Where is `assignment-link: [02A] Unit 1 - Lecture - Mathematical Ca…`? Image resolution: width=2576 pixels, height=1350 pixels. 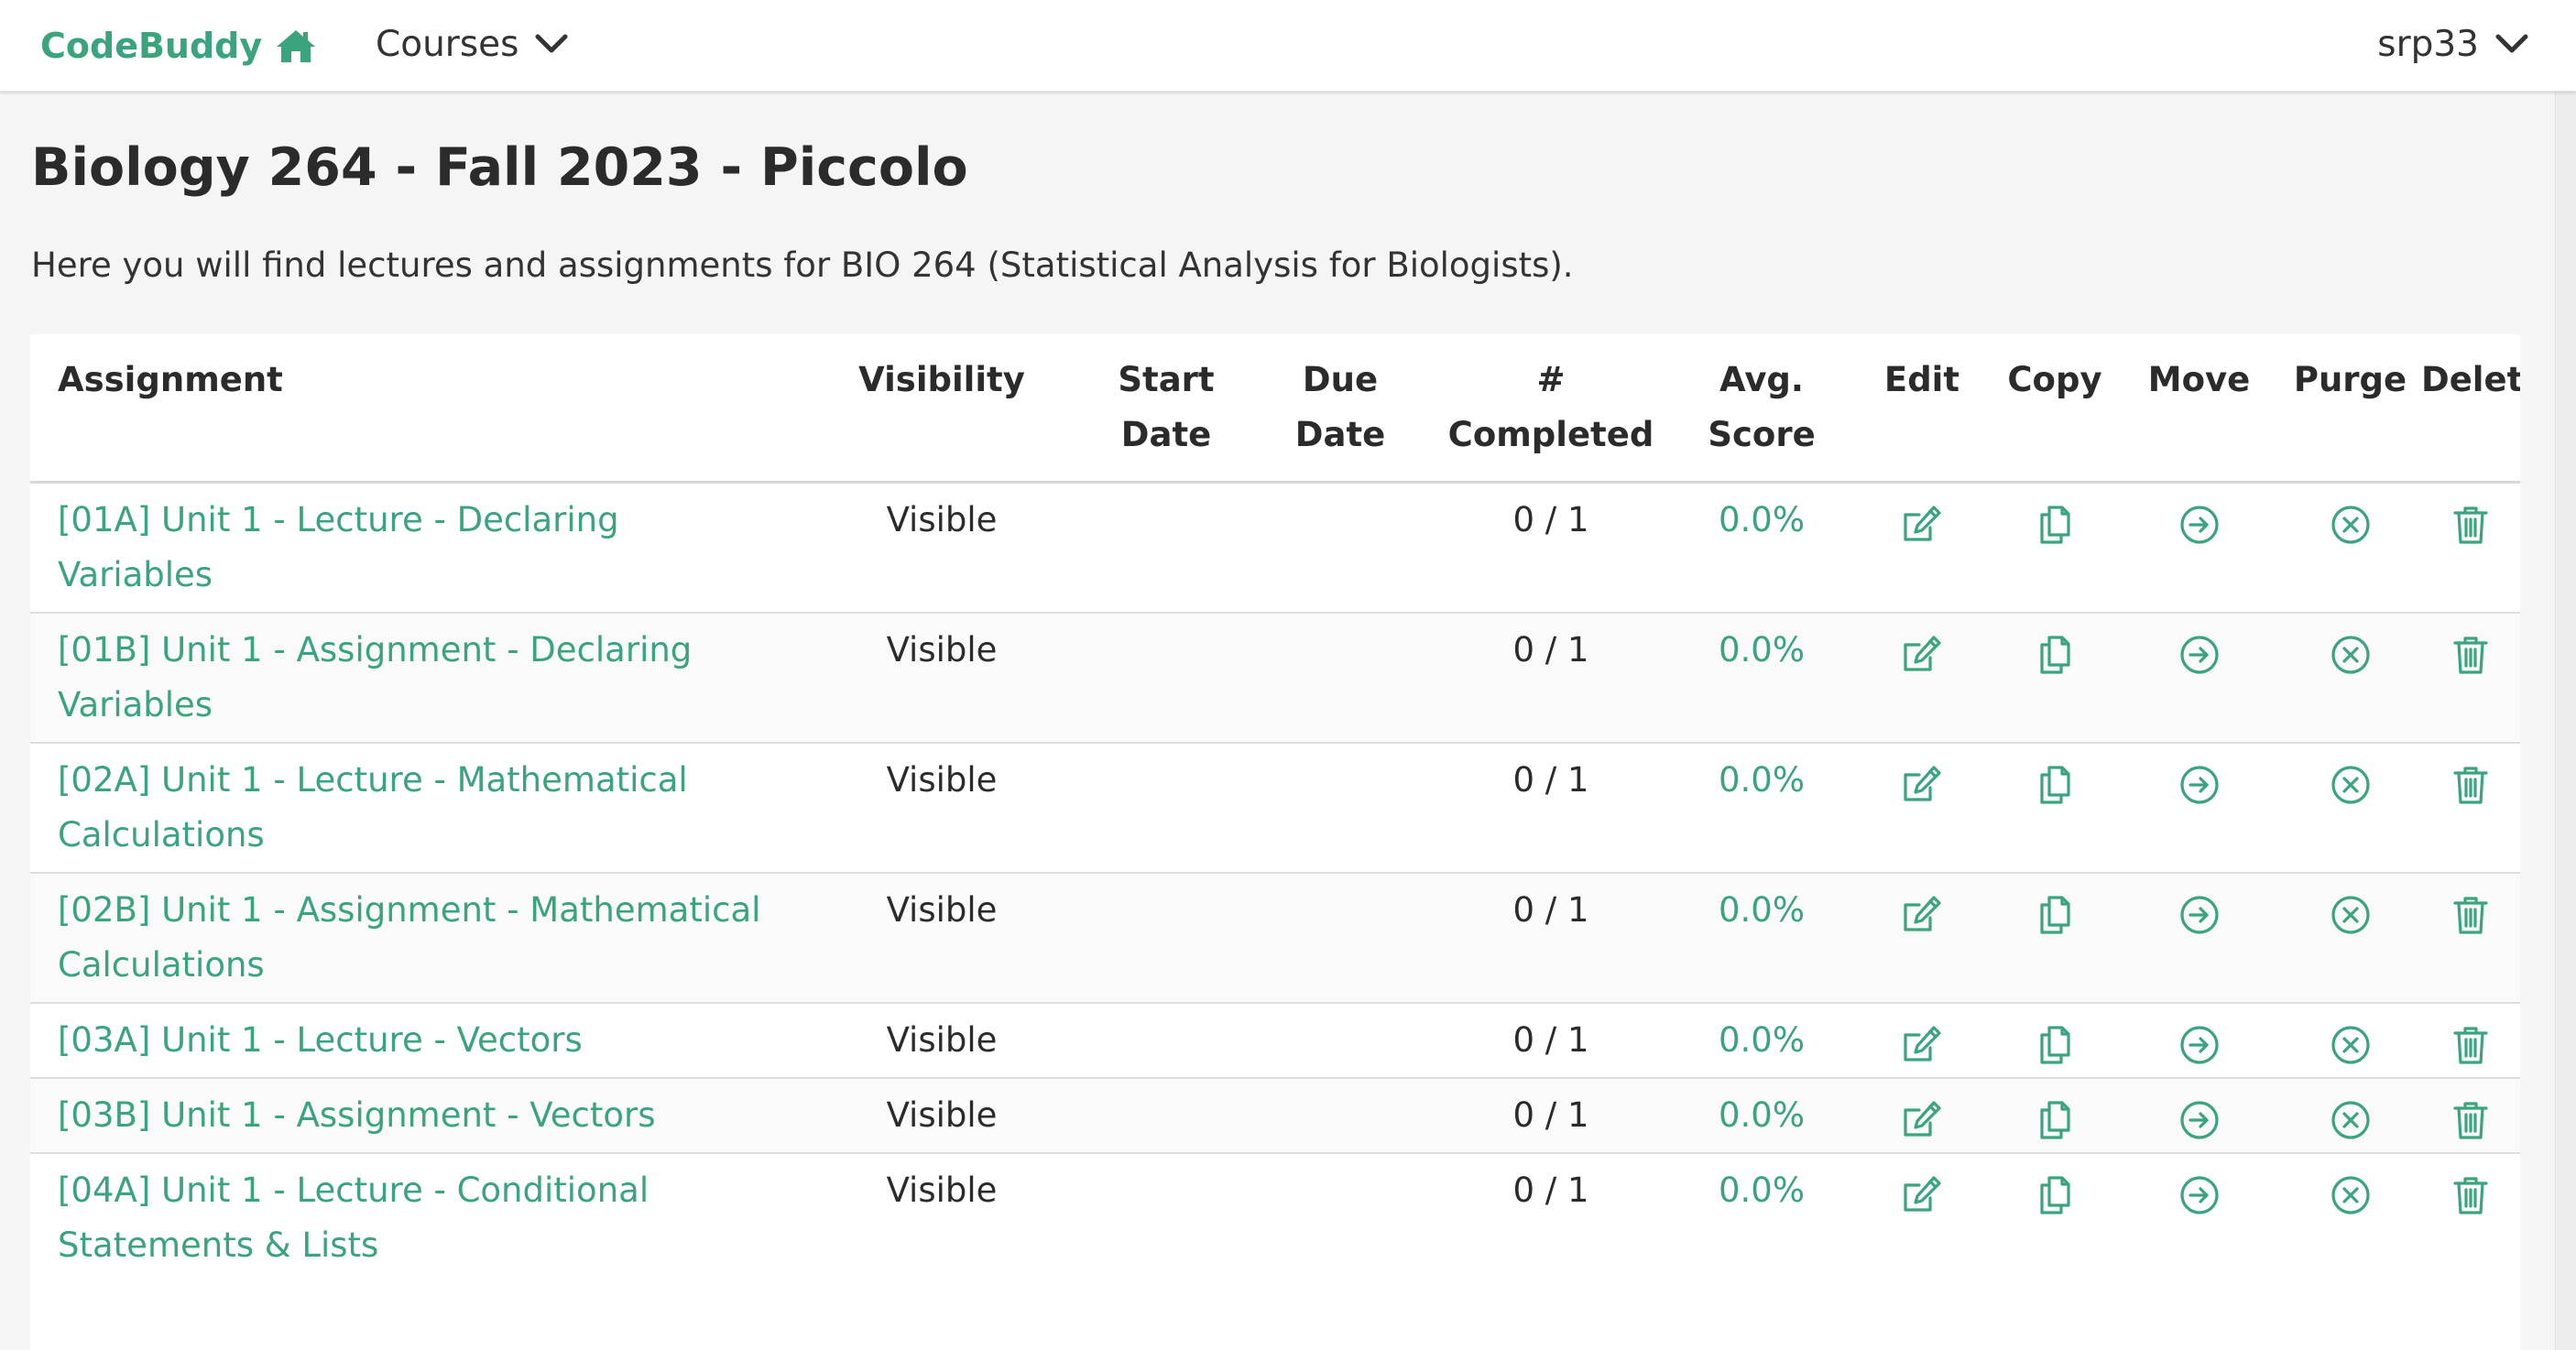
assignment-link: [02A] Unit 1 - Lecture - Mathematical Ca… is located at coordinates (373, 808).